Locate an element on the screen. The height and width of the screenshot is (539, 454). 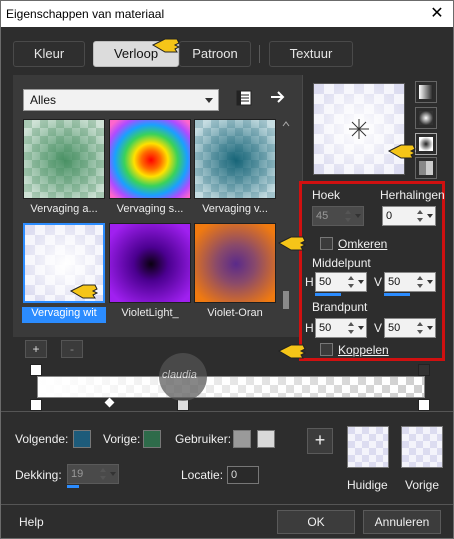
gallery-scrollbar is located at coordinates (286, 216).